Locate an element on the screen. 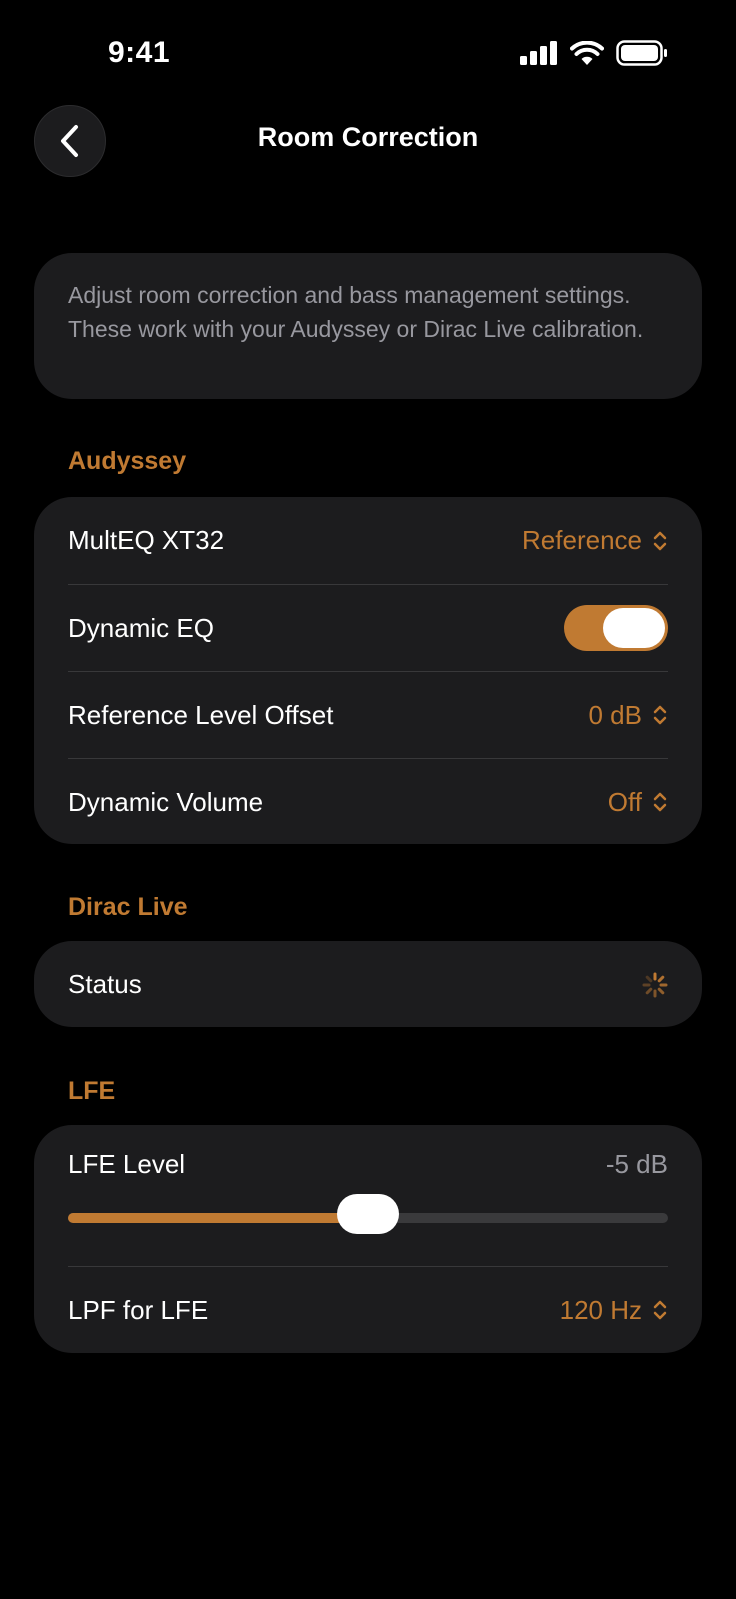  page-title: Room Correction is located at coordinates (368, 137).